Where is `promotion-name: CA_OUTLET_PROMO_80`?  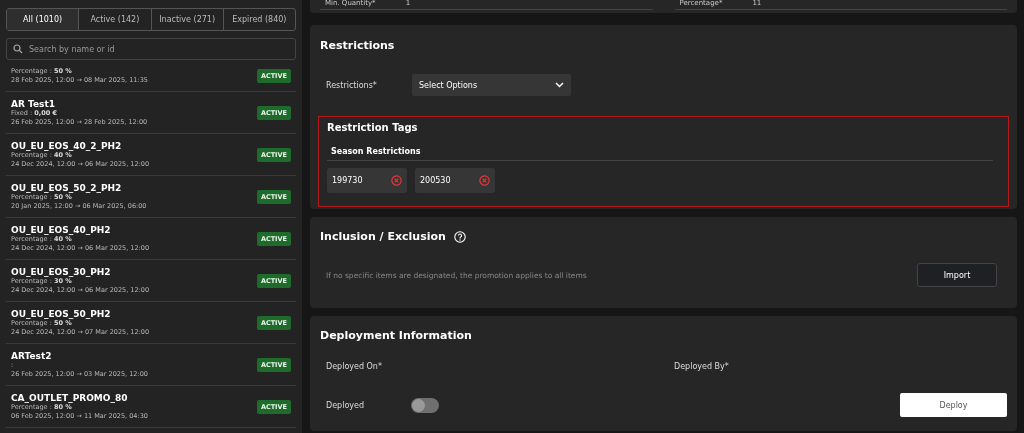 promotion-name: CA_OUTLET_PROMO_80 is located at coordinates (70, 397).